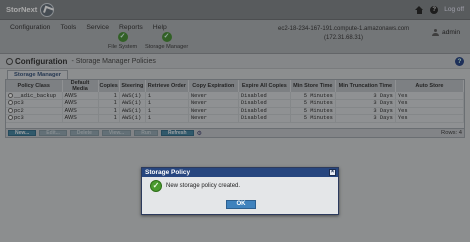 Image resolution: width=470 pixels, height=242 pixels. What do you see at coordinates (332, 172) in the screenshot?
I see `close-icon: ×` at bounding box center [332, 172].